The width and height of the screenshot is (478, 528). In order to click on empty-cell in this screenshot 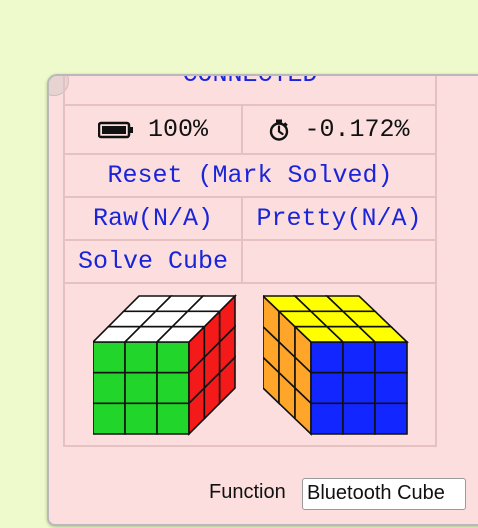, I will do `click(339, 261)`.